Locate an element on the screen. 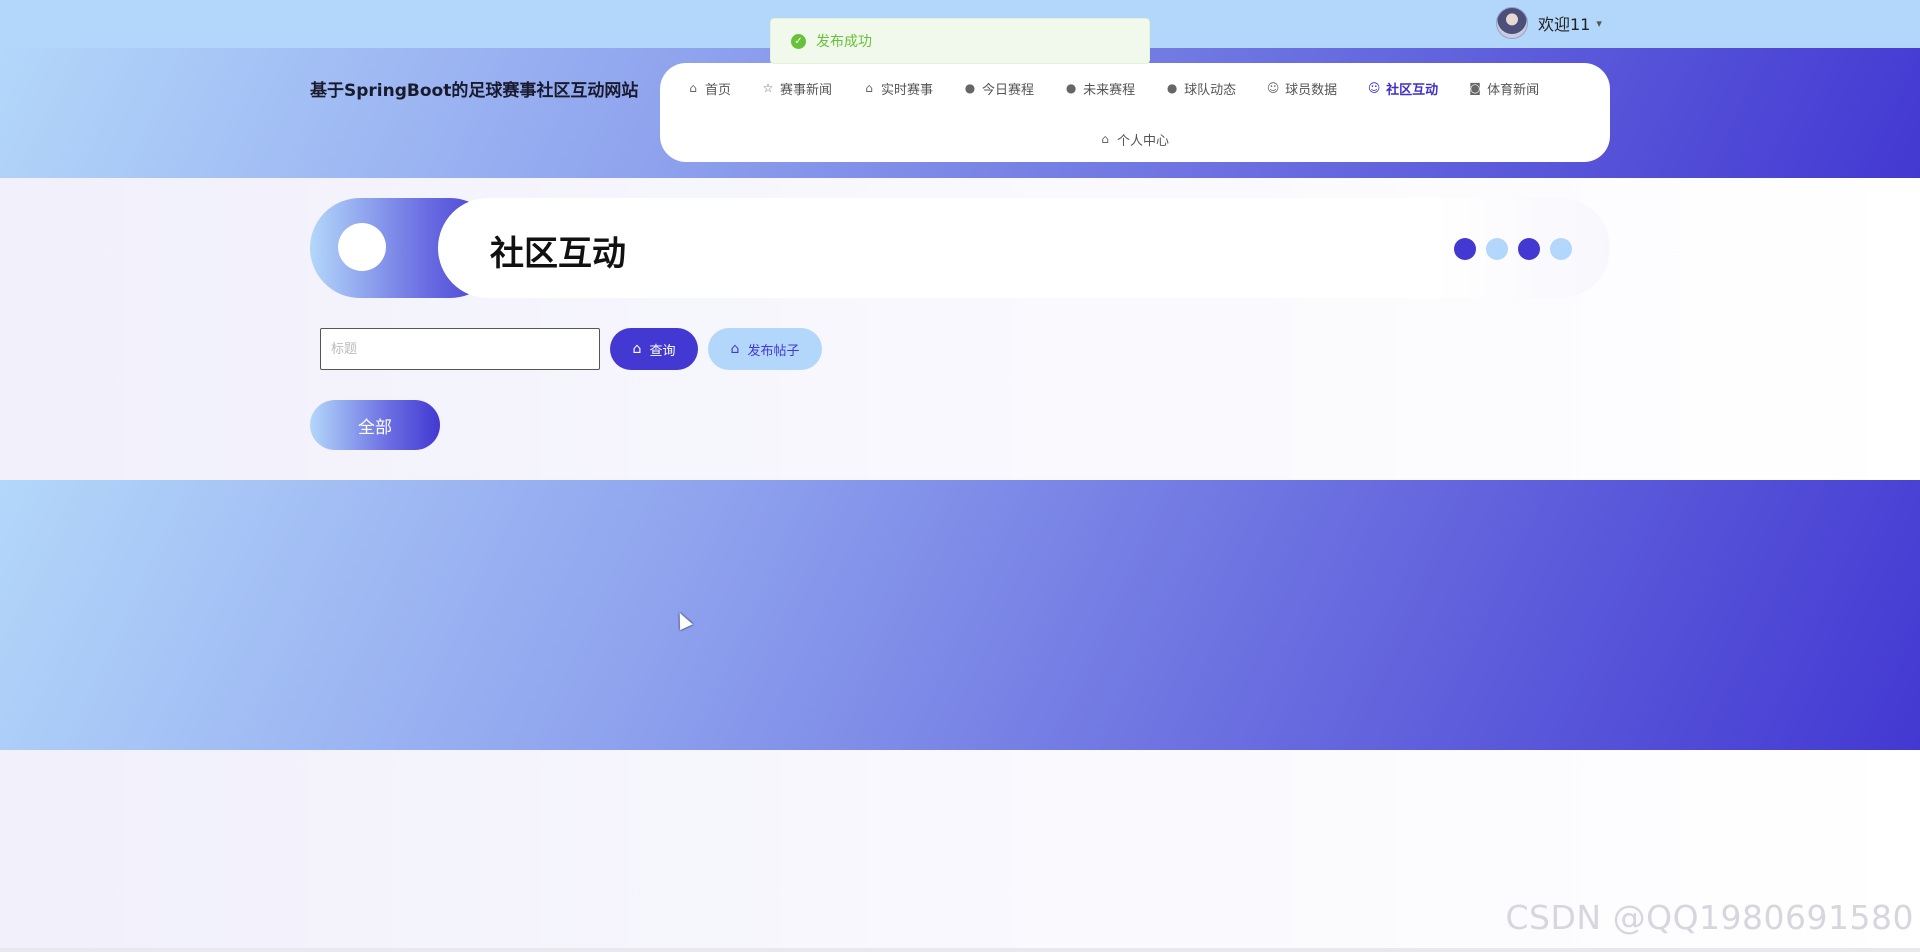  welcome-text: 欢迎11 is located at coordinates (1564, 23).